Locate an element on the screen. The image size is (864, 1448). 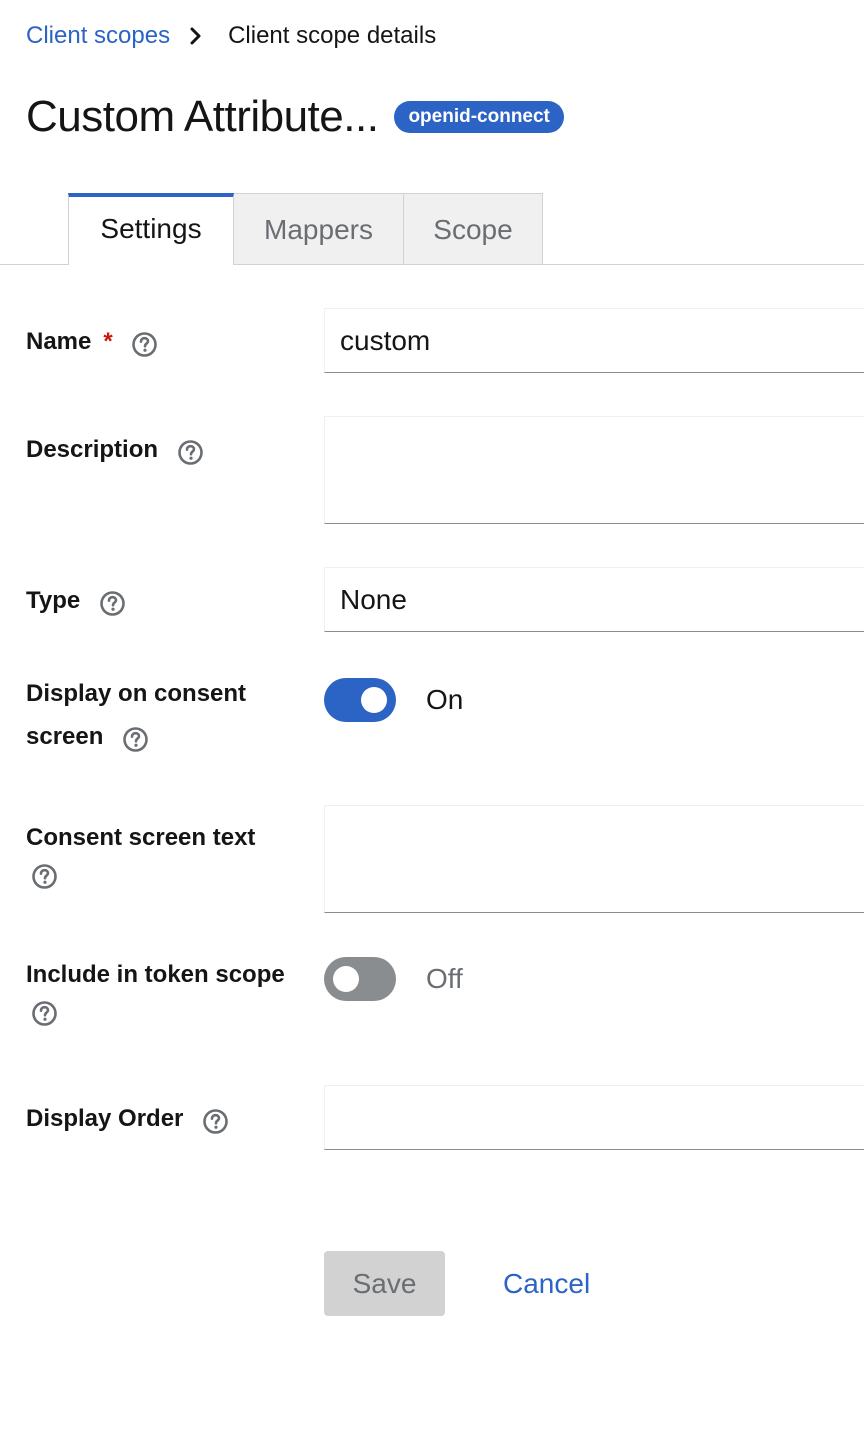
tab-scope: Scope is located at coordinates (473, 229).